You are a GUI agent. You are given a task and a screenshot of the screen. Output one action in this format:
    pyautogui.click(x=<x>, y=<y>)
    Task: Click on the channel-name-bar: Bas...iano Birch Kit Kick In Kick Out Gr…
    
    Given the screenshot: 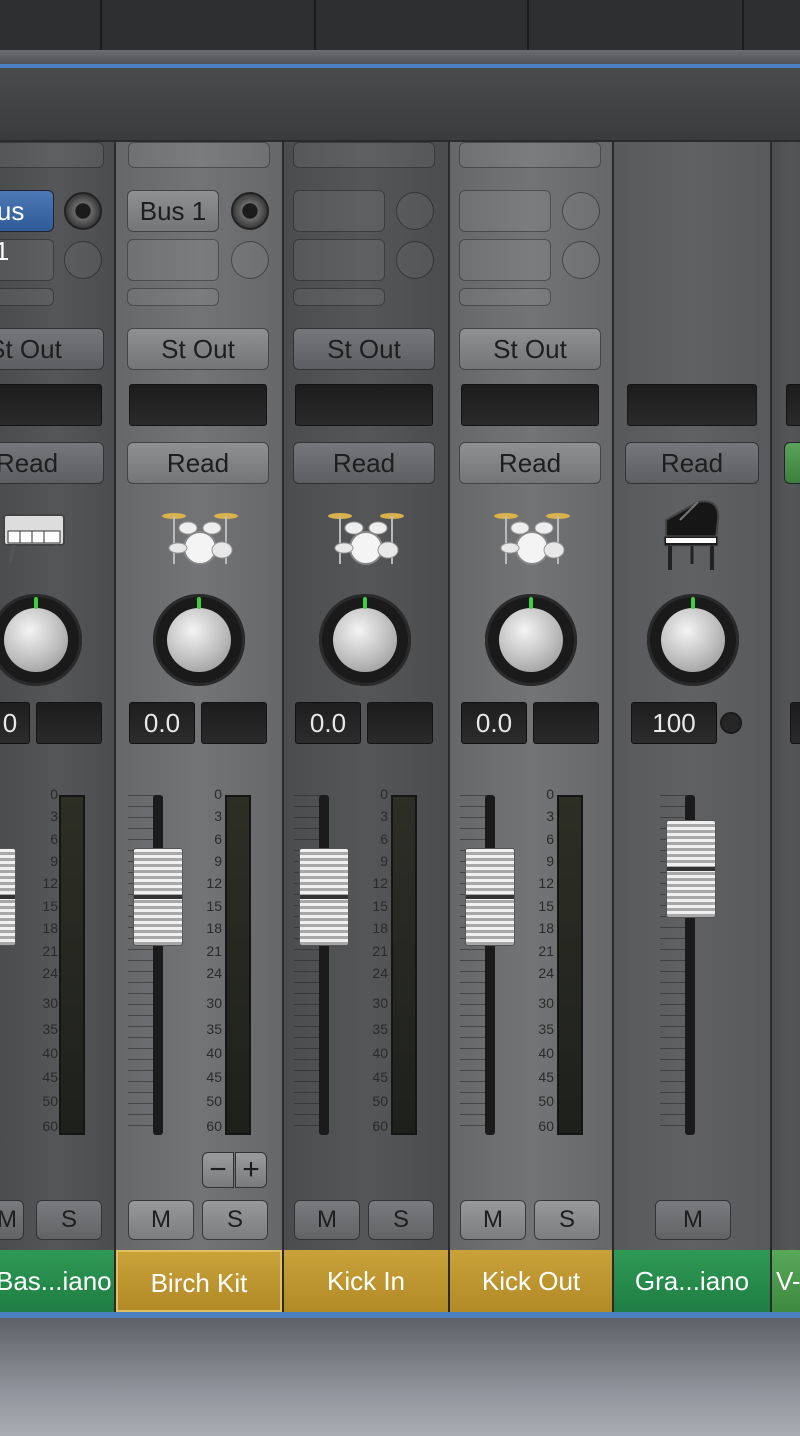 What is the action you would take?
    pyautogui.click(x=400, y=1281)
    